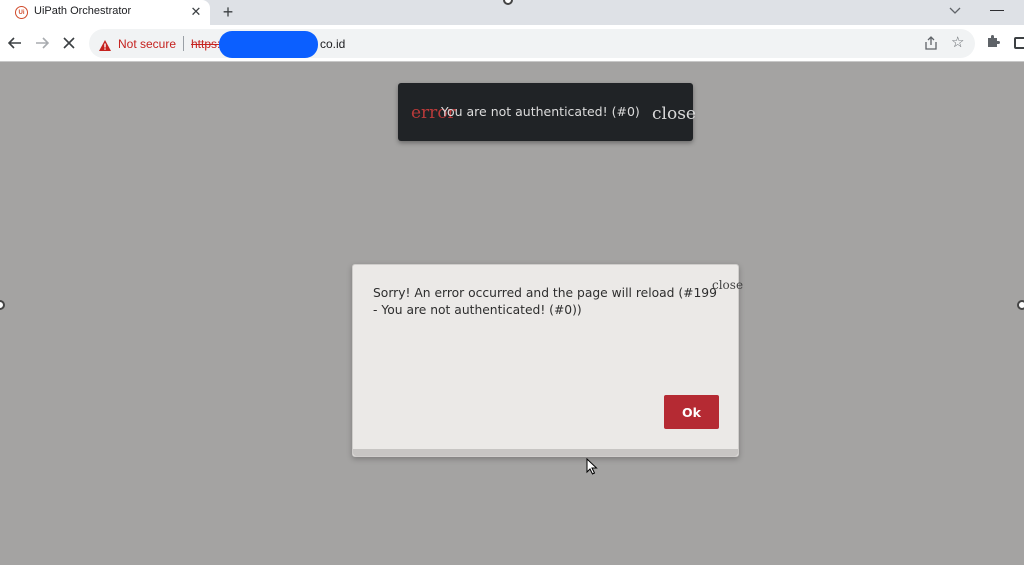 The width and height of the screenshot is (1024, 565). I want to click on browser-tab: Ui UiPath Orchestrator ✕, so click(105, 12).